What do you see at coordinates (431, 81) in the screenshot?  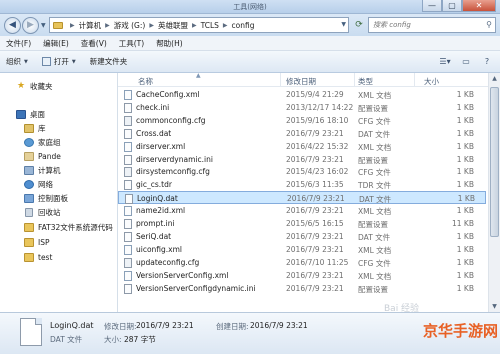 I see `column-header-size: 大小` at bounding box center [431, 81].